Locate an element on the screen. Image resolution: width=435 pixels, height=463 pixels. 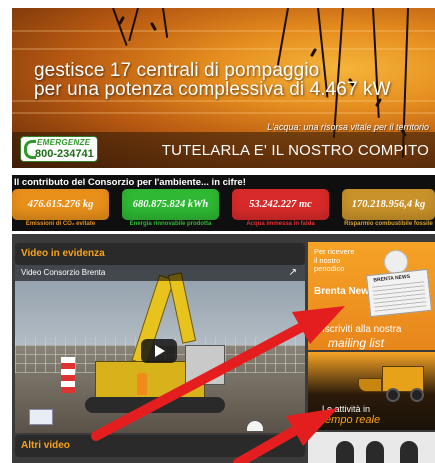
stat-label: Emissioni di CO₂ evitate is located at coordinates (60, 224).